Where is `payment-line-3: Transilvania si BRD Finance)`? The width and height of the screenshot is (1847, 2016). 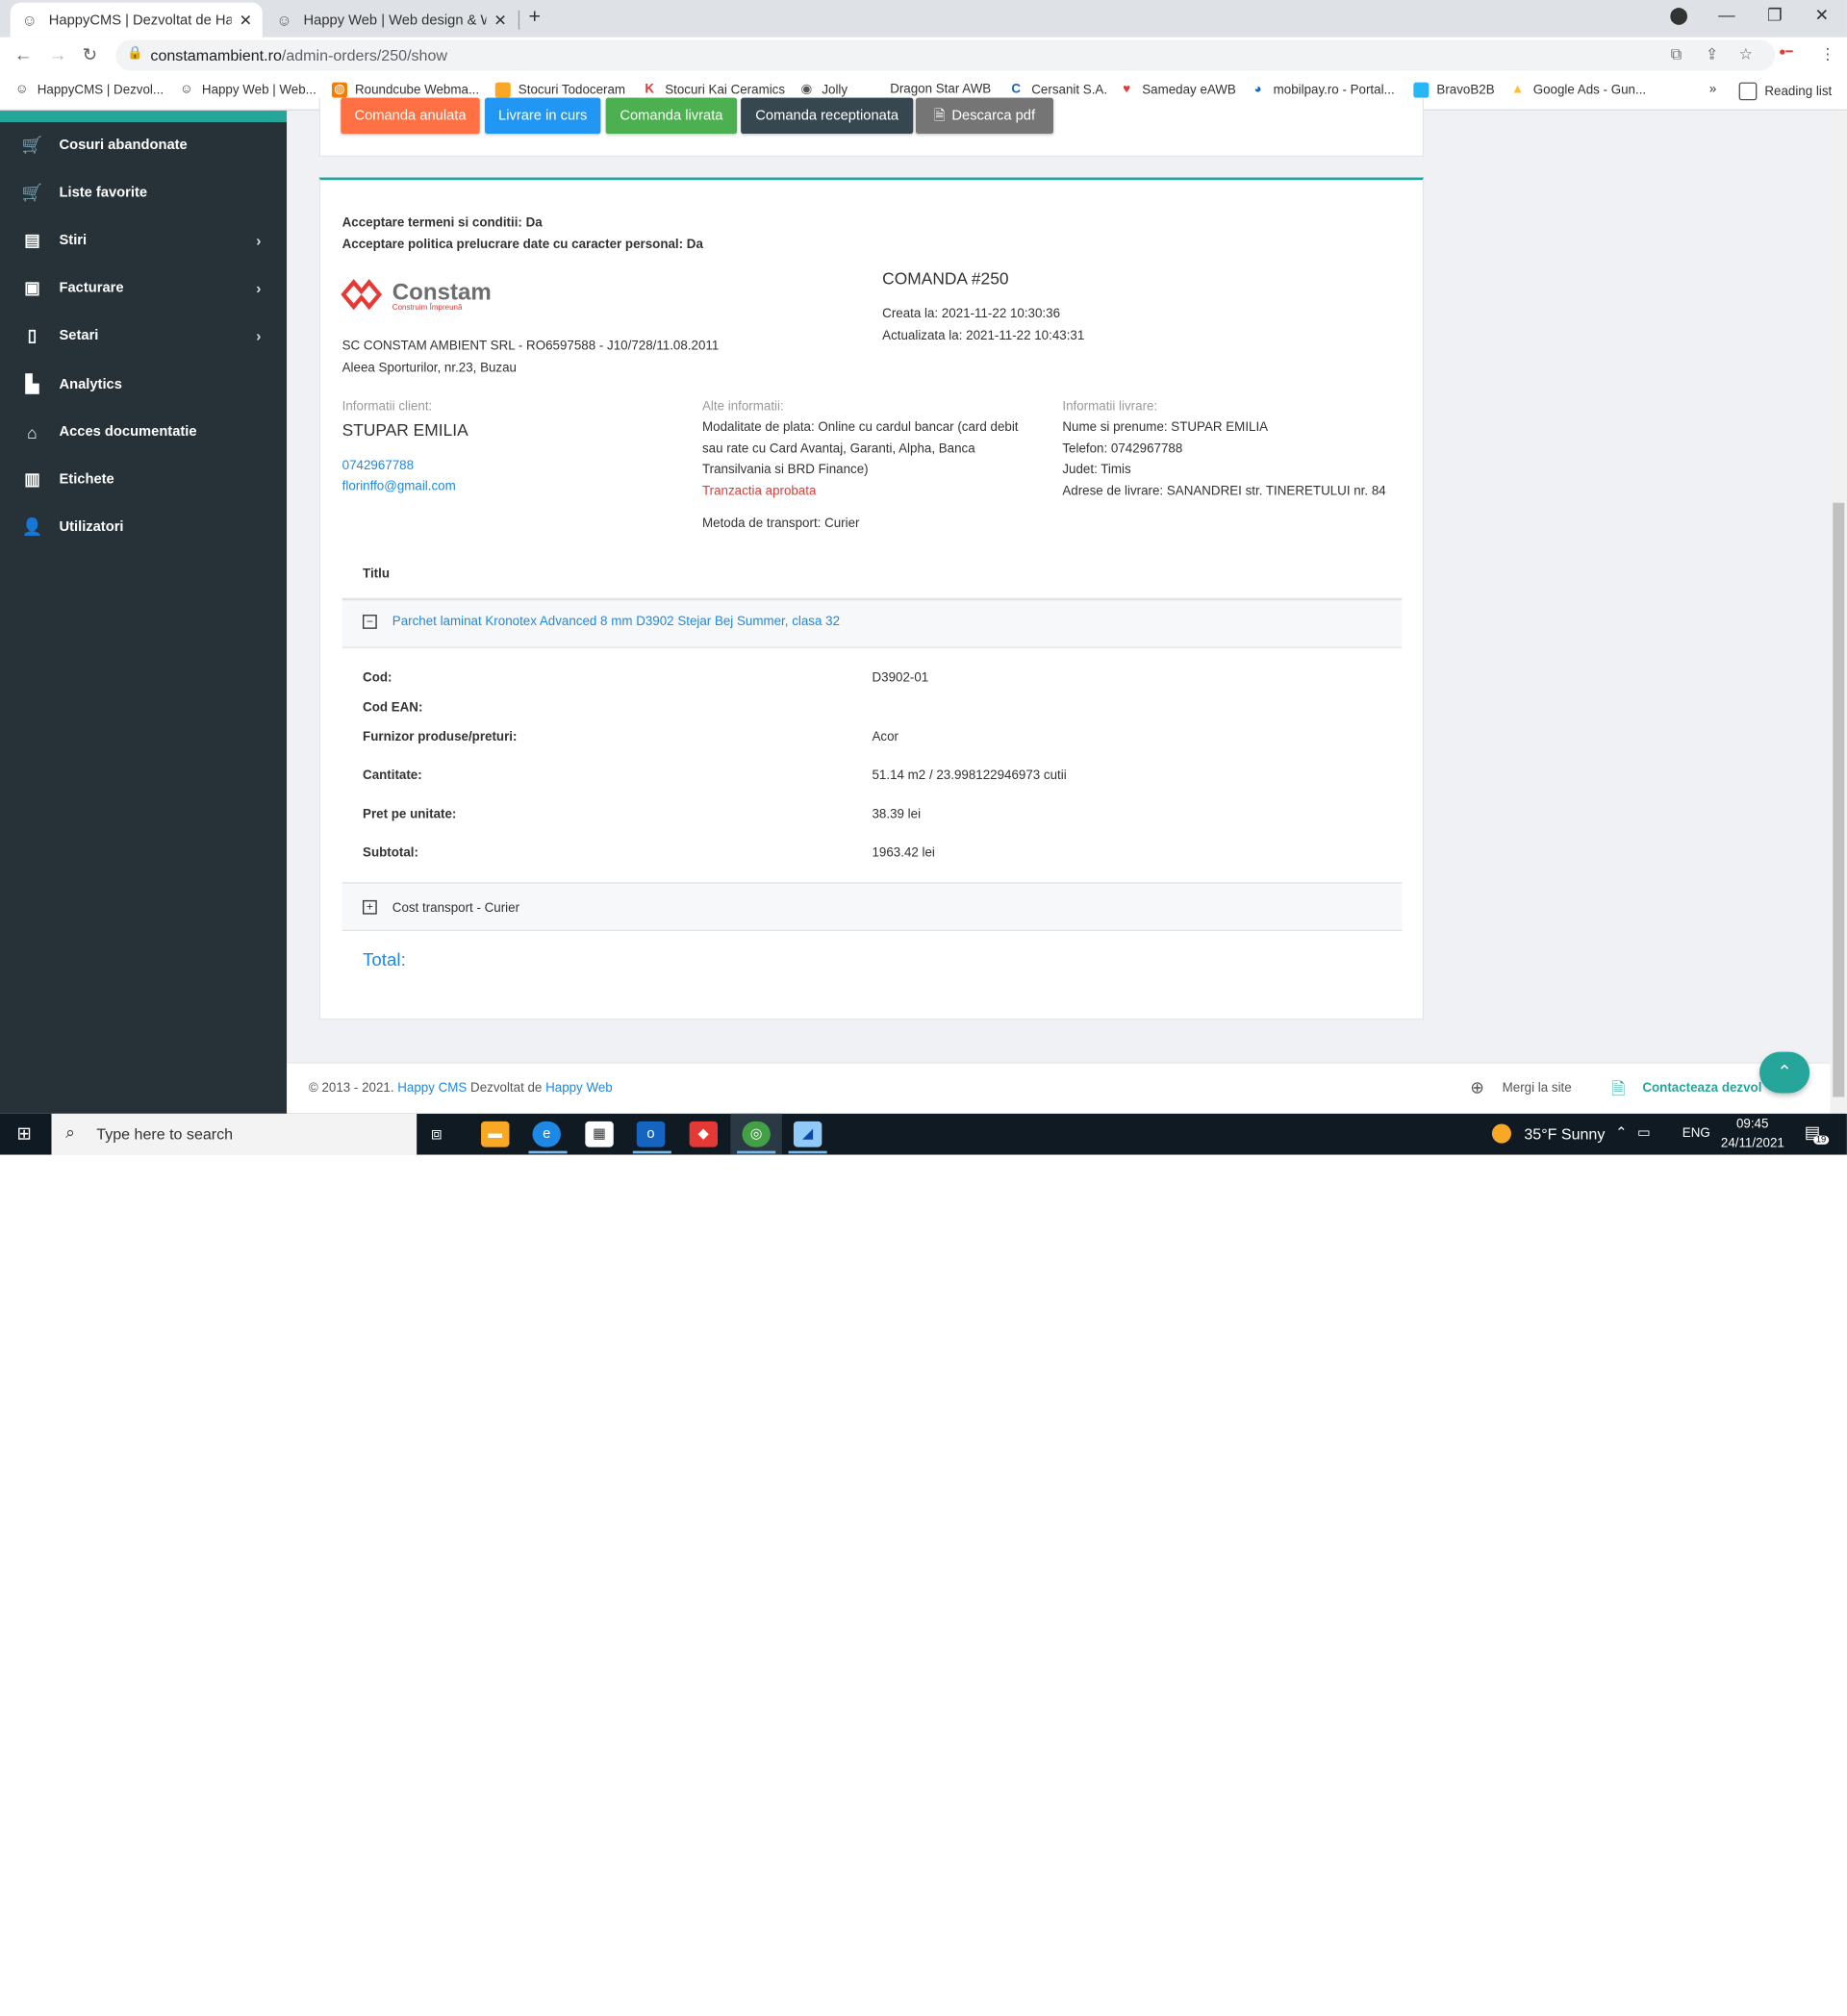
payment-line-3: Transilvania si BRD Finance) is located at coordinates (786, 471).